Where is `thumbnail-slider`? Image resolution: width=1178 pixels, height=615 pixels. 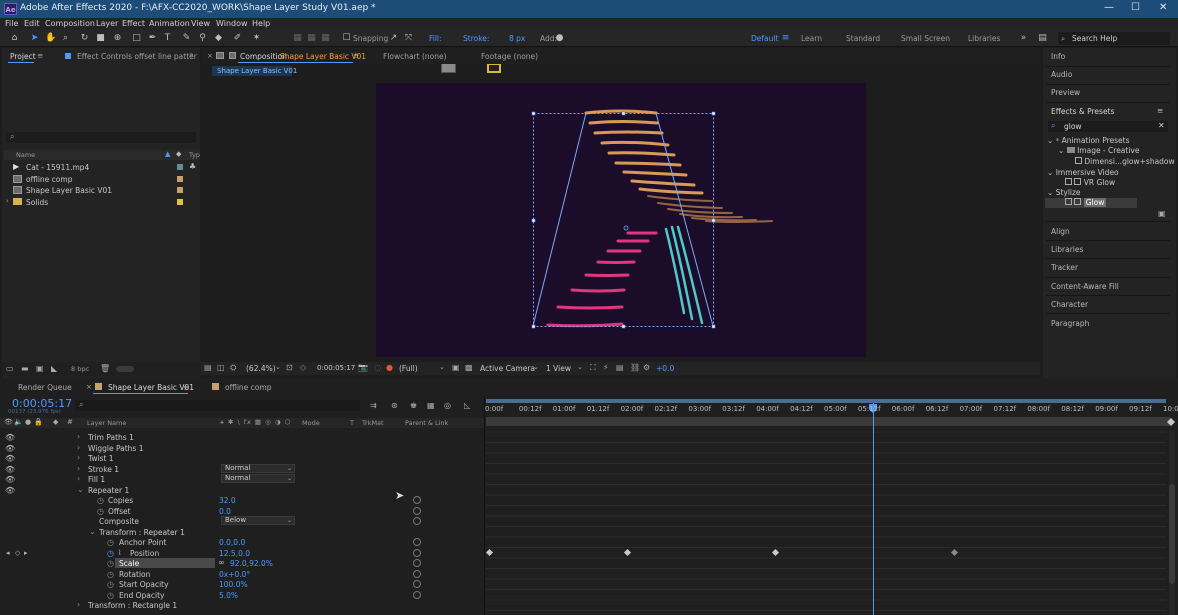 thumbnail-slider is located at coordinates (125, 369).